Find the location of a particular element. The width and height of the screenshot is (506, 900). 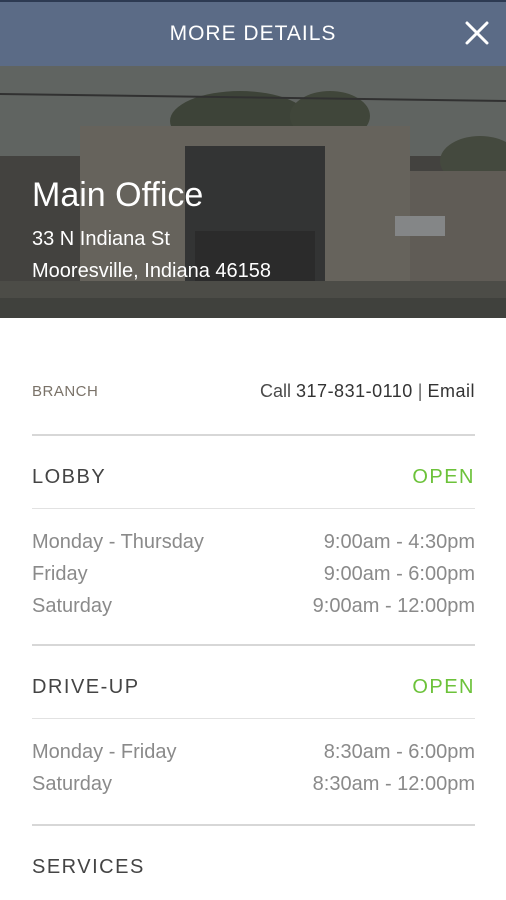

email-link: Email is located at coordinates (451, 391).